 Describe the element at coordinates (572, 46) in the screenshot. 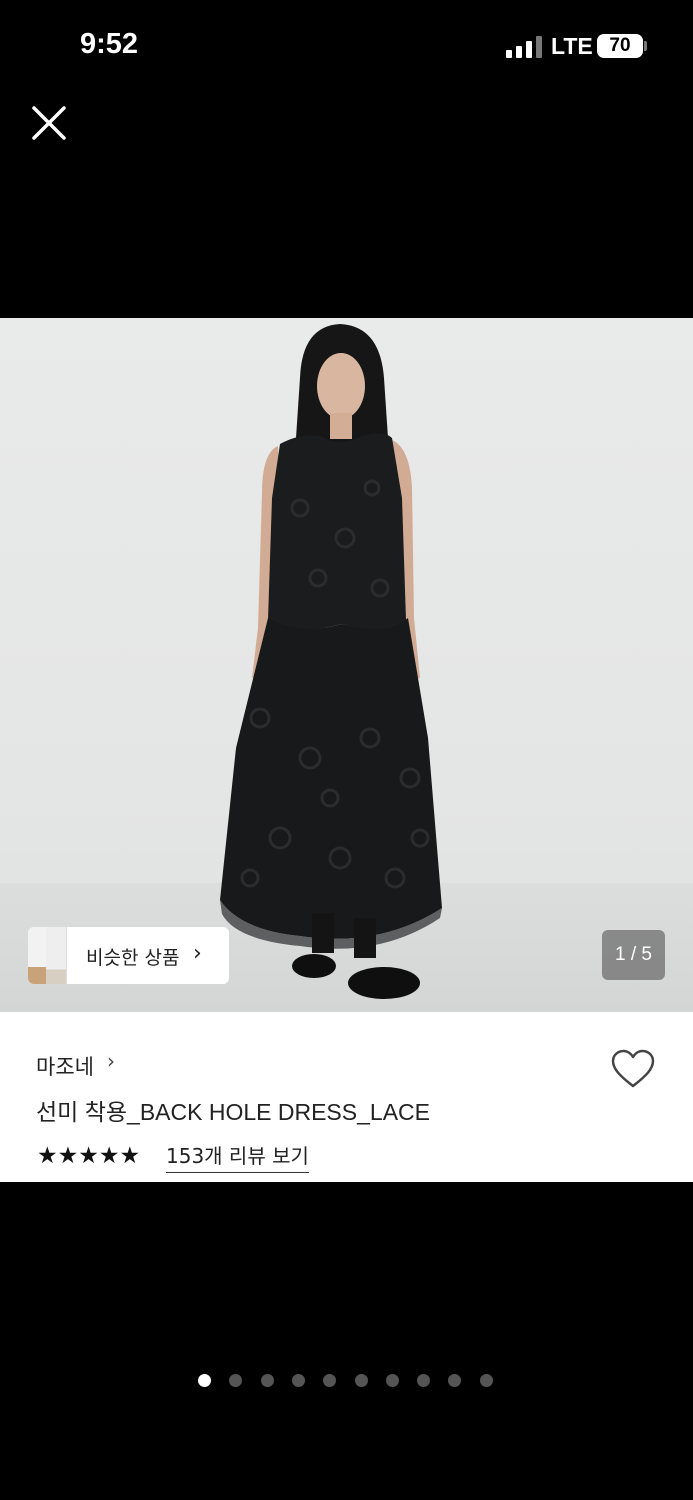

I see `network-label: LTE` at that location.